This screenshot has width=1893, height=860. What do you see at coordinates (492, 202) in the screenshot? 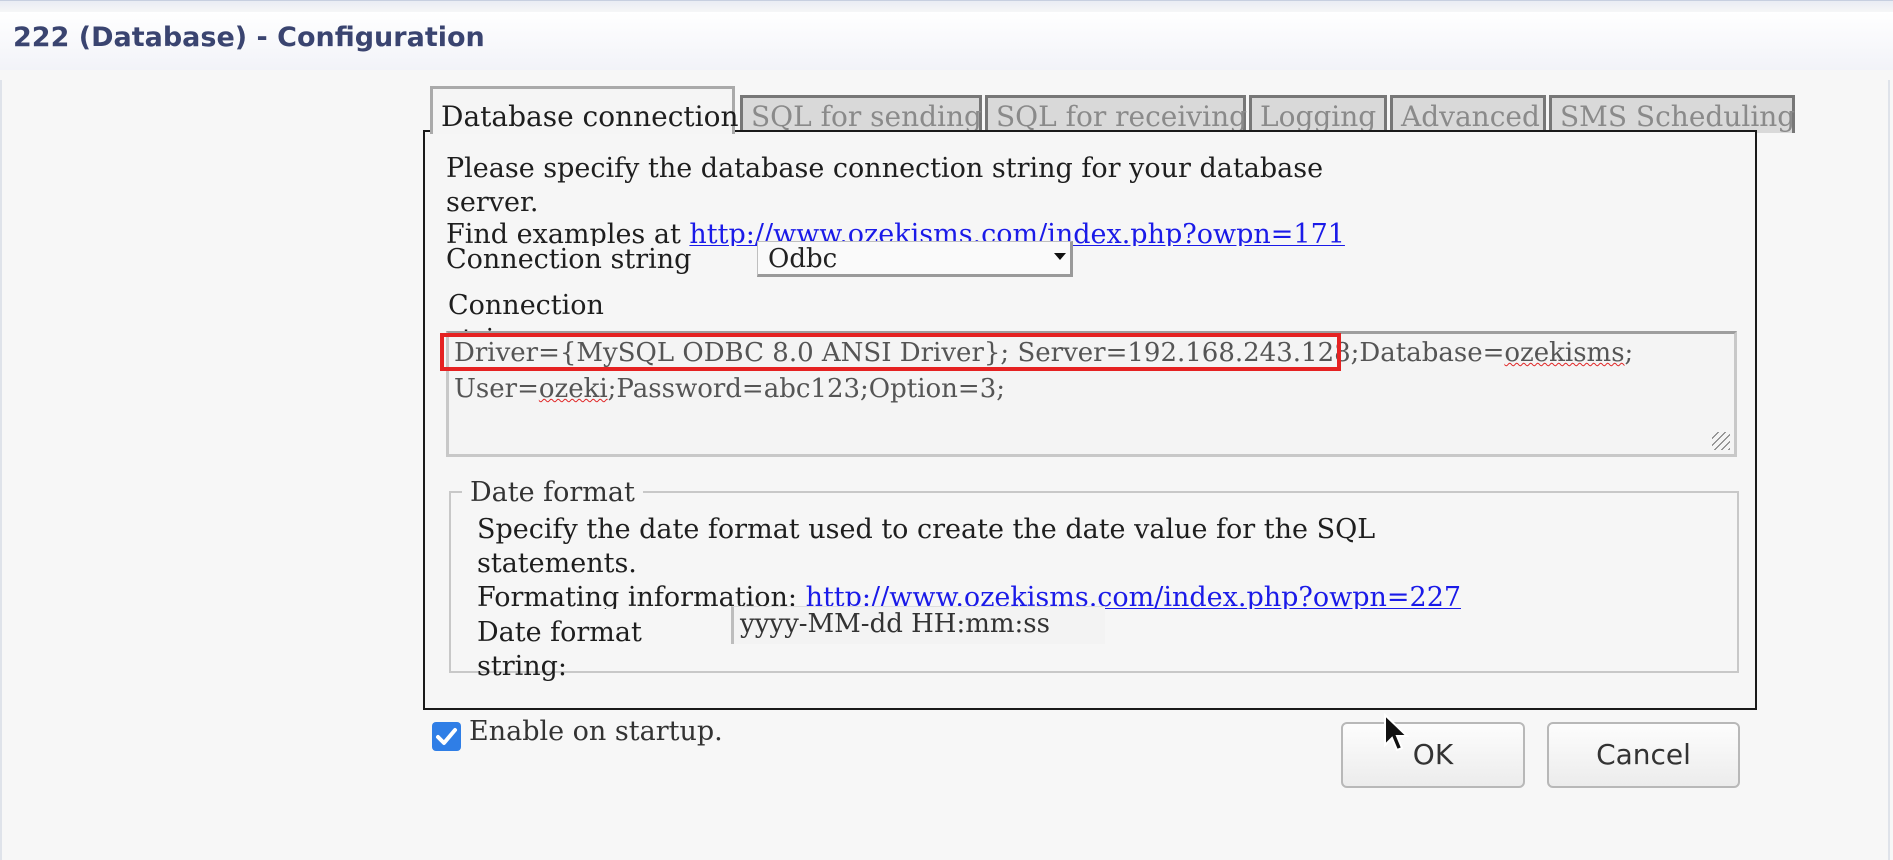
I see `intro-text-line2: server.` at bounding box center [492, 202].